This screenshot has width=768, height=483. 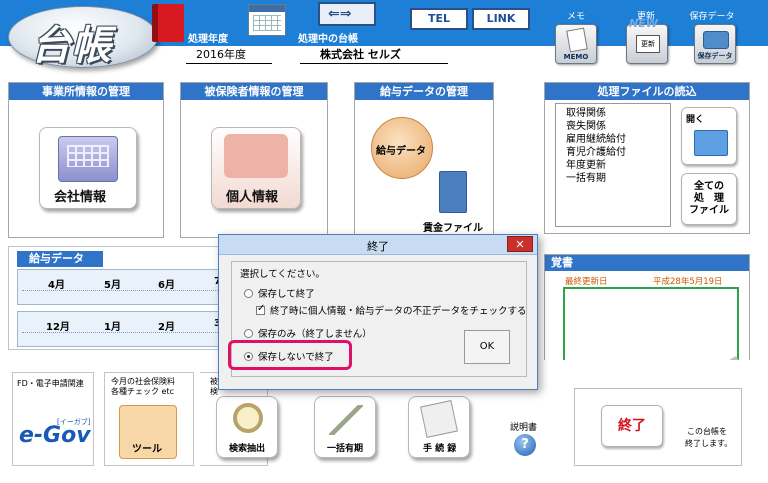 I want to click on month-4: 4月, so click(x=56, y=283).